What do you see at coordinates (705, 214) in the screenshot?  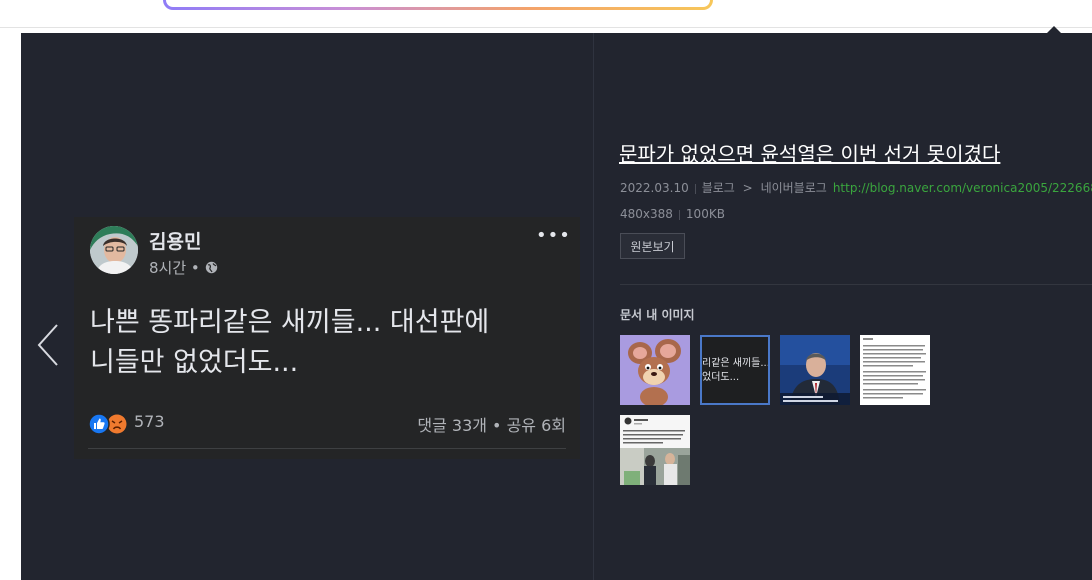 I see `image-filesize: 100KB` at bounding box center [705, 214].